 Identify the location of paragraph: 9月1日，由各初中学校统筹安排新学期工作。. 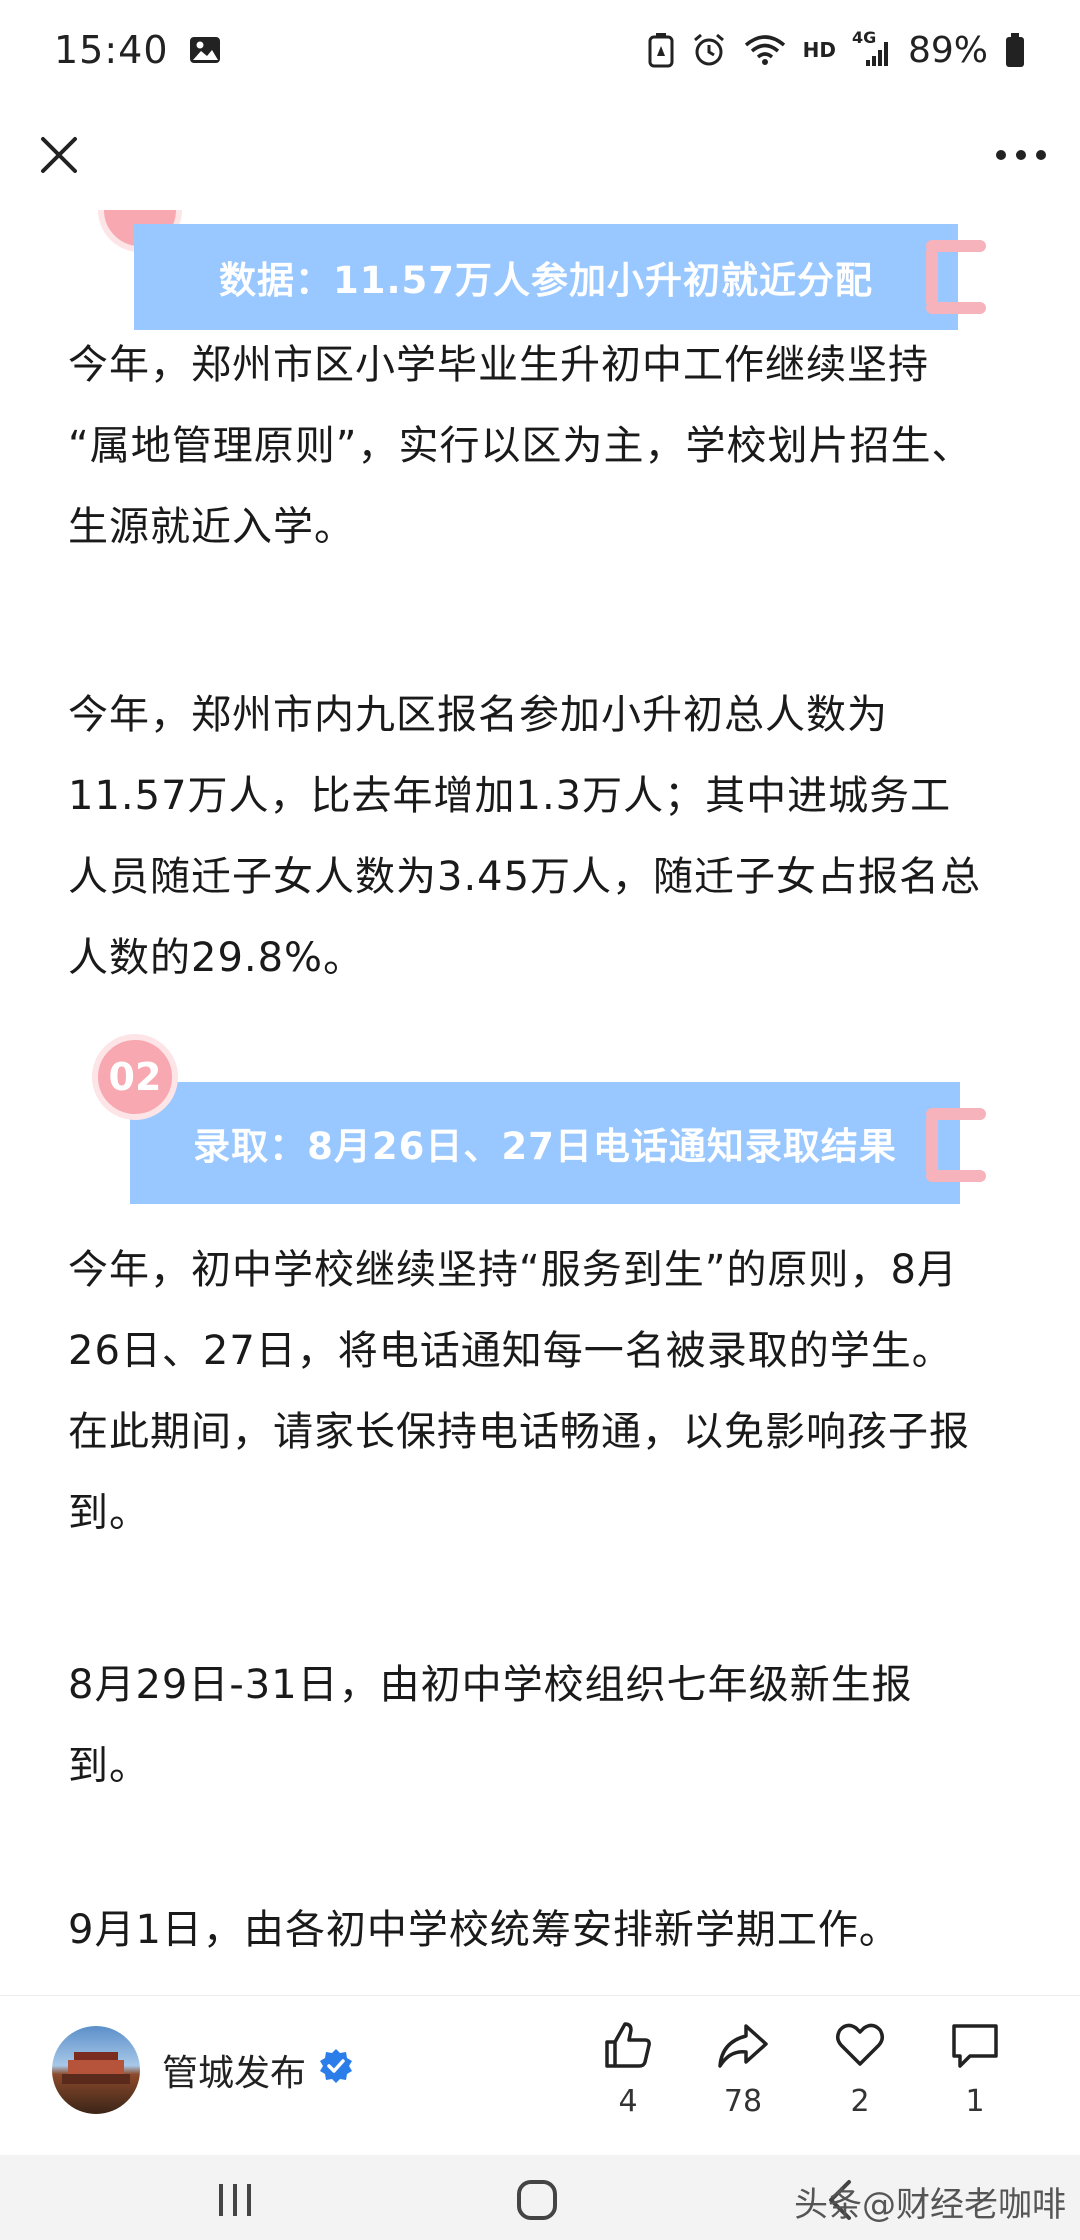
(543, 1930).